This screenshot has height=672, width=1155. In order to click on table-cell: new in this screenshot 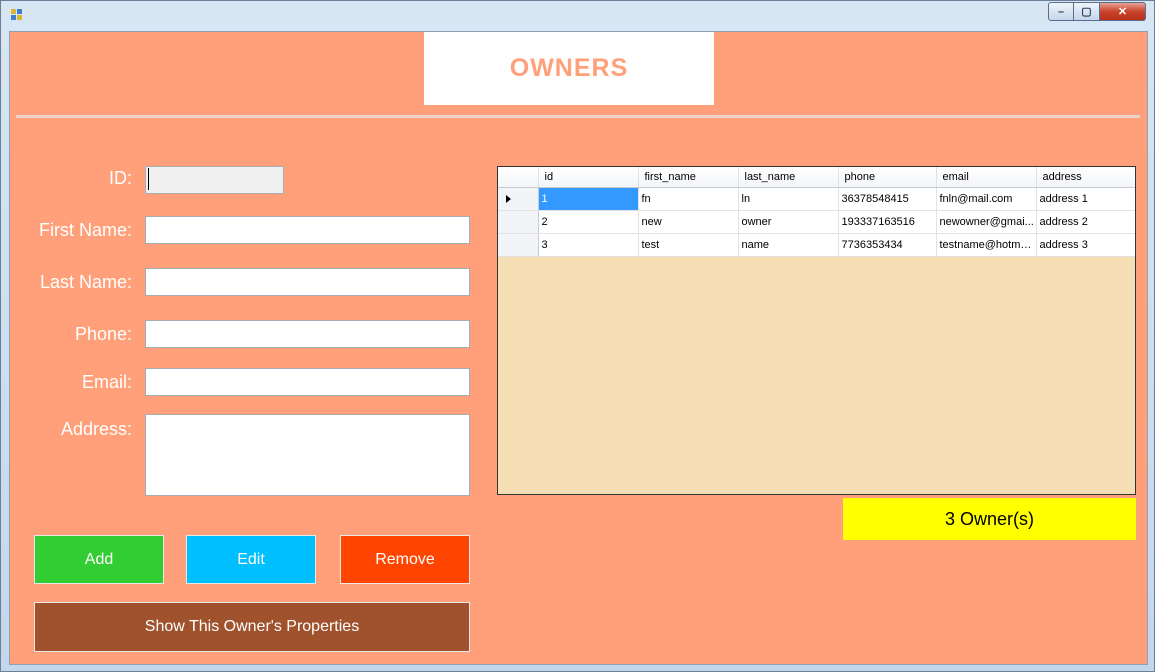, I will do `click(688, 222)`.